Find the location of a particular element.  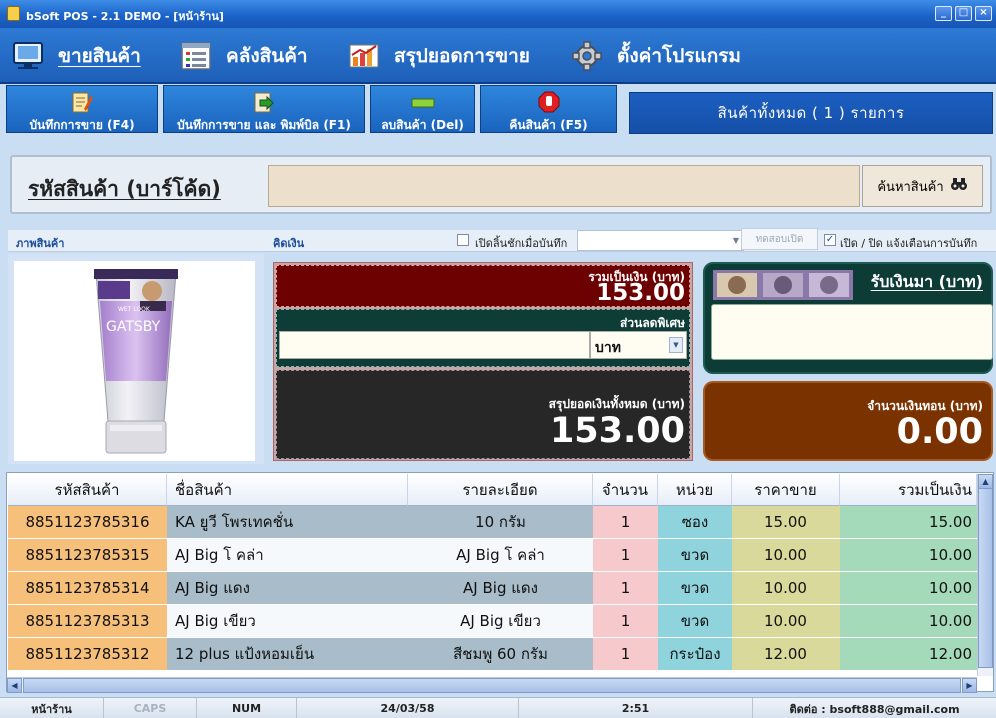

inventory-list-icon is located at coordinates (196, 56).